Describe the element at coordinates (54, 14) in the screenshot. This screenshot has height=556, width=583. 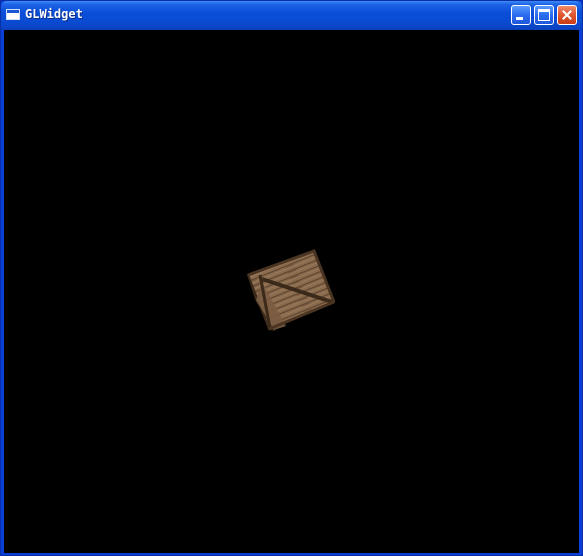
I see `window-title: GLWidget` at that location.